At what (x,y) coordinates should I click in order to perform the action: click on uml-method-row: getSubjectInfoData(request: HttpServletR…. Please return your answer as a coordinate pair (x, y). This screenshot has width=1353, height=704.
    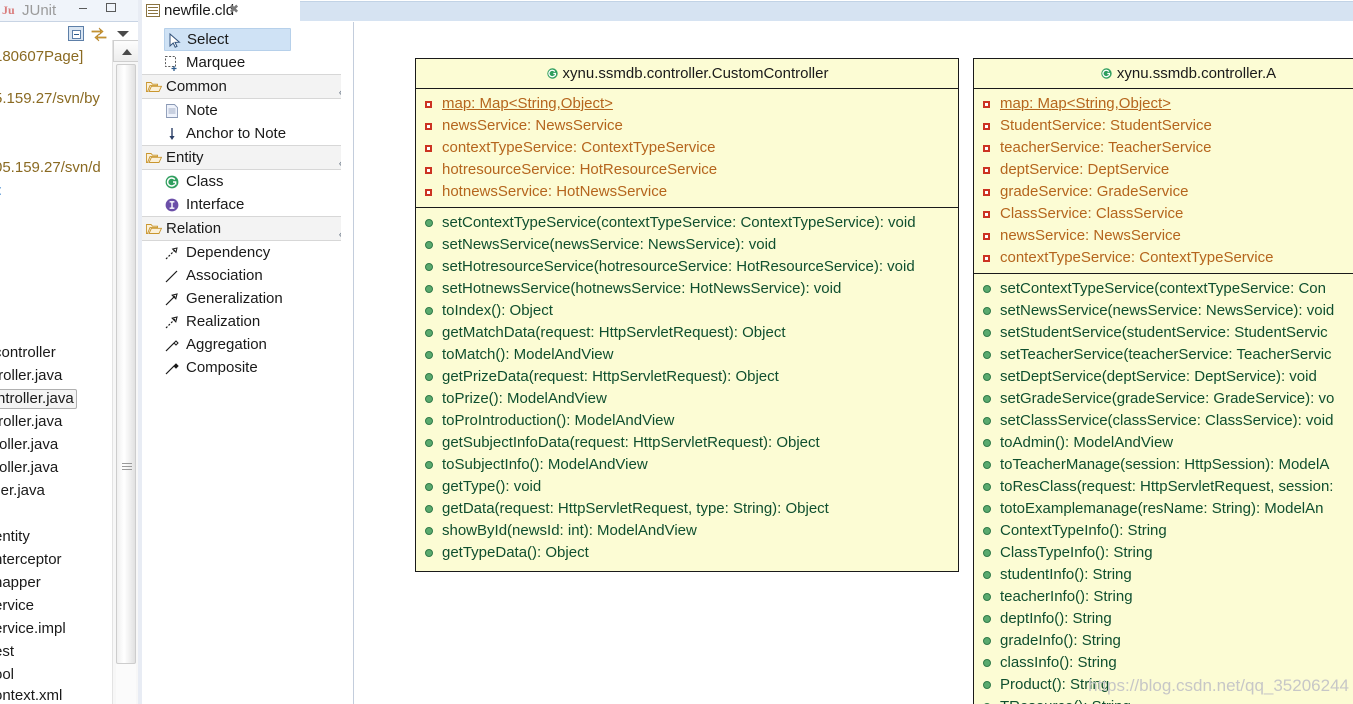
    Looking at the image, I should click on (687, 443).